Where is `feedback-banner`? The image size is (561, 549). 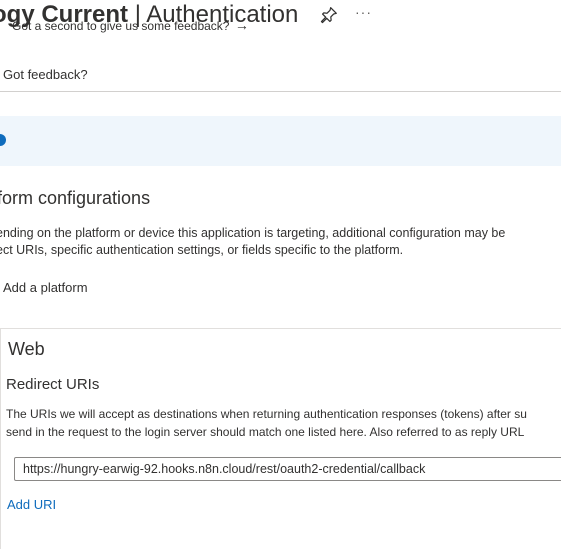 feedback-banner is located at coordinates (280, 141).